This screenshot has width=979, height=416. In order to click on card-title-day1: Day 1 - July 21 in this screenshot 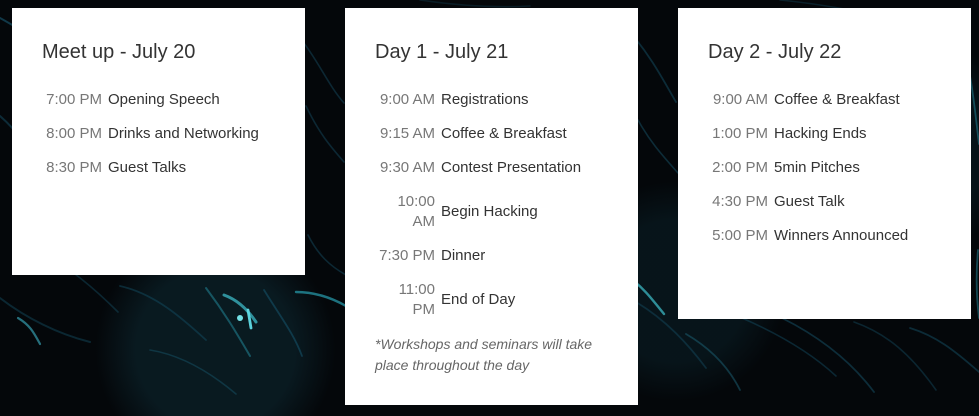, I will do `click(442, 52)`.